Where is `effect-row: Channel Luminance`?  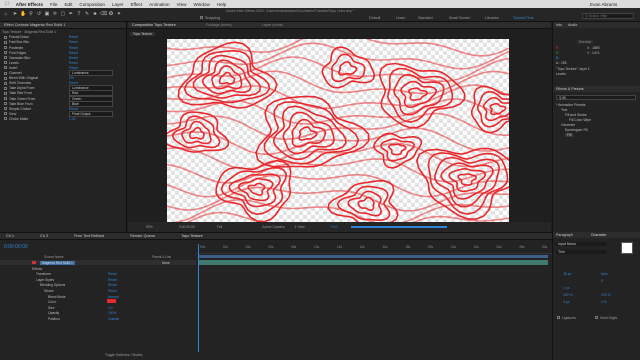 effect-row: Channel Luminance is located at coordinates (63, 73).